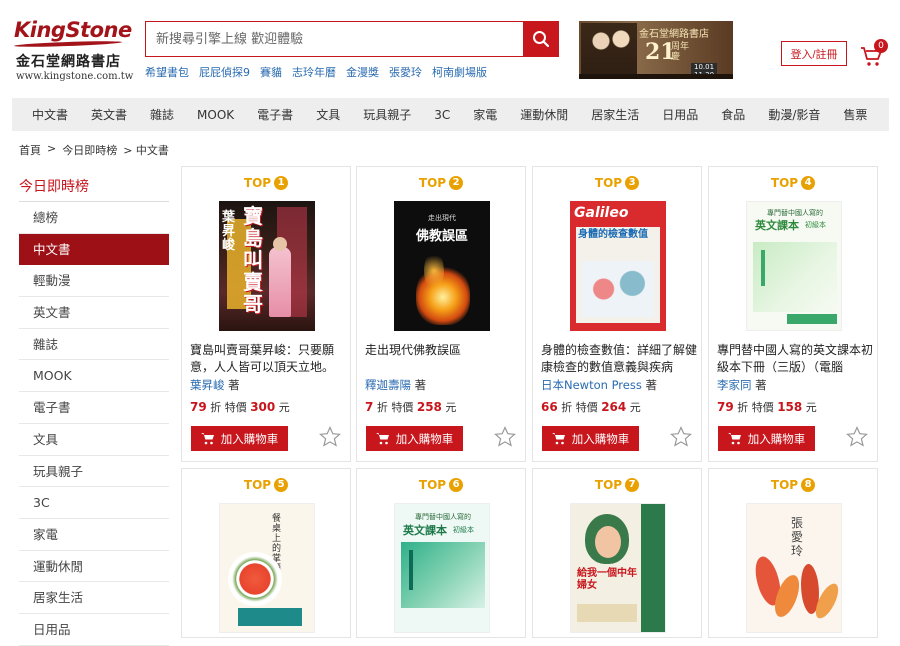 The height and width of the screenshot is (646, 900). I want to click on sidebar-item: 總榜, so click(94, 218).